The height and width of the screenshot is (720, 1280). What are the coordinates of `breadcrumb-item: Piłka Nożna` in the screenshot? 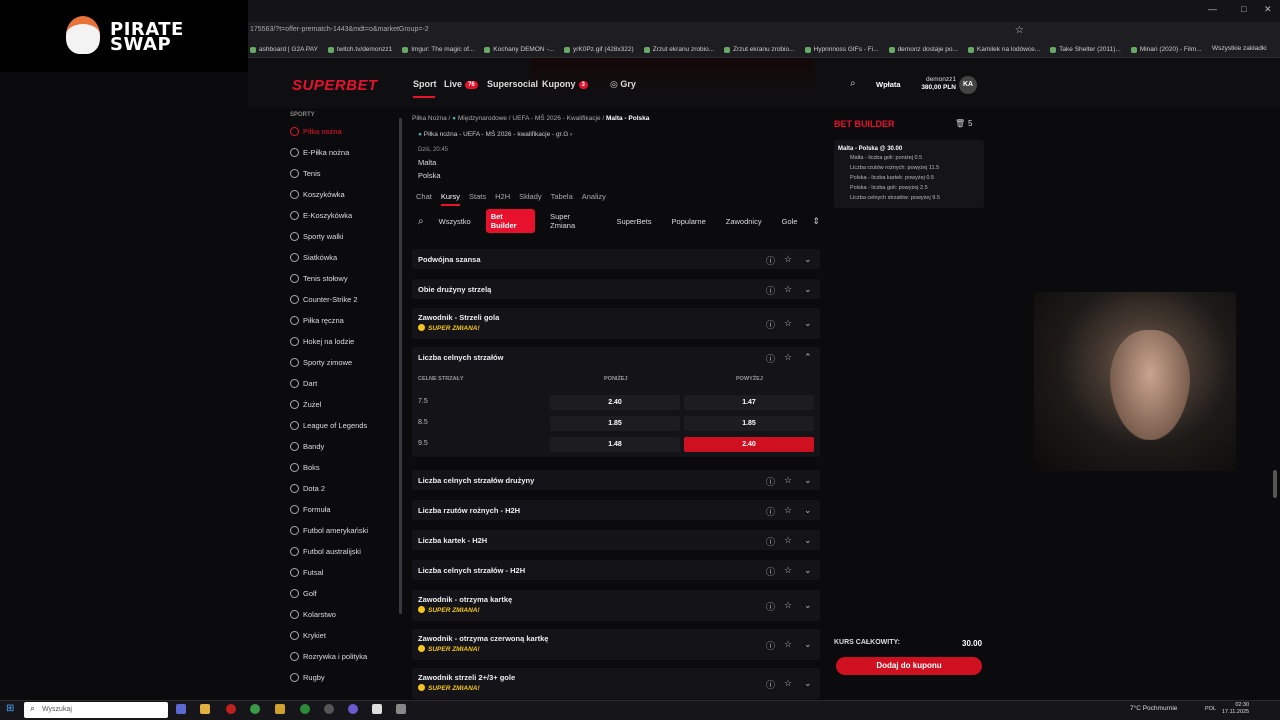 It's located at (429, 118).